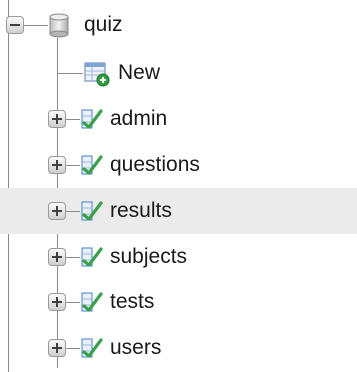 This screenshot has height=372, width=357. Describe the element at coordinates (178, 73) in the screenshot. I see `tree-row-new: New` at that location.